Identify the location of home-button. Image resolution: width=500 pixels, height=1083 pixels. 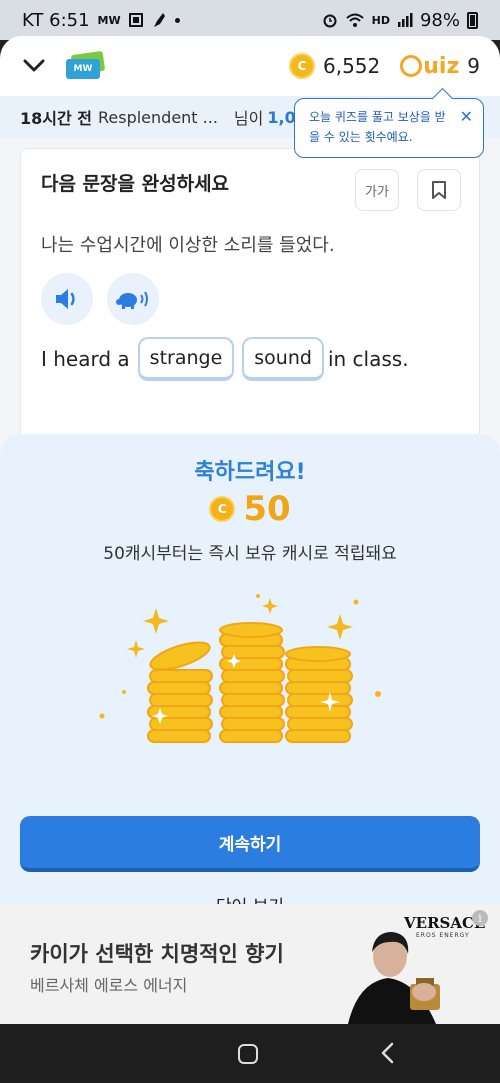
(248, 1054).